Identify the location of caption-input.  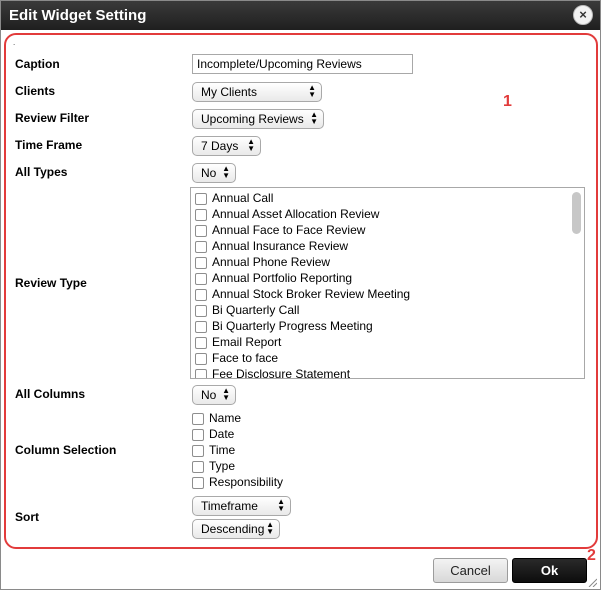
(302, 64).